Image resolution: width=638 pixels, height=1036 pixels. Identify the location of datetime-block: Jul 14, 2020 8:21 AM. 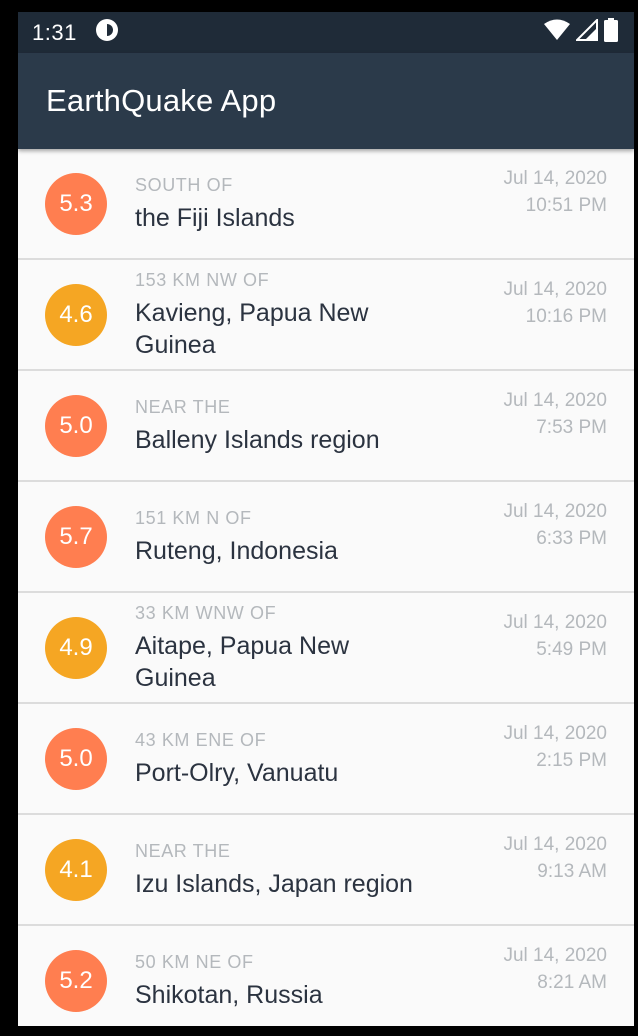
(555, 969).